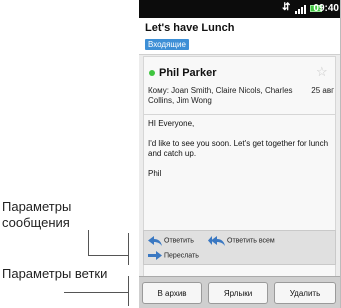 The width and height of the screenshot is (341, 308). Describe the element at coordinates (155, 241) in the screenshot. I see `reply-icon` at that location.